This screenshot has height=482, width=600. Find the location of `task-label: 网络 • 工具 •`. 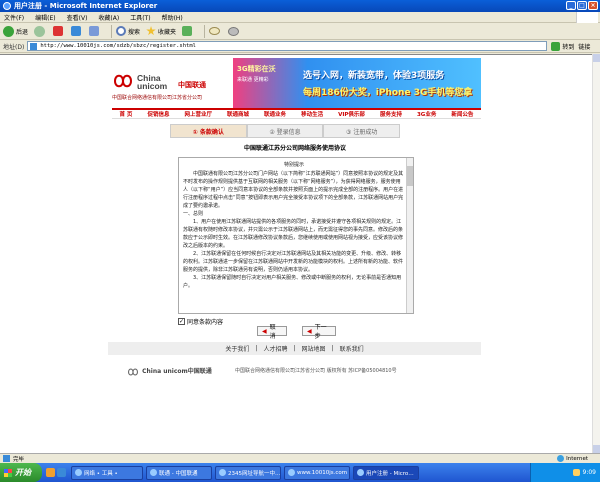

task-label: 网络 • 工具 • is located at coordinates (101, 473).